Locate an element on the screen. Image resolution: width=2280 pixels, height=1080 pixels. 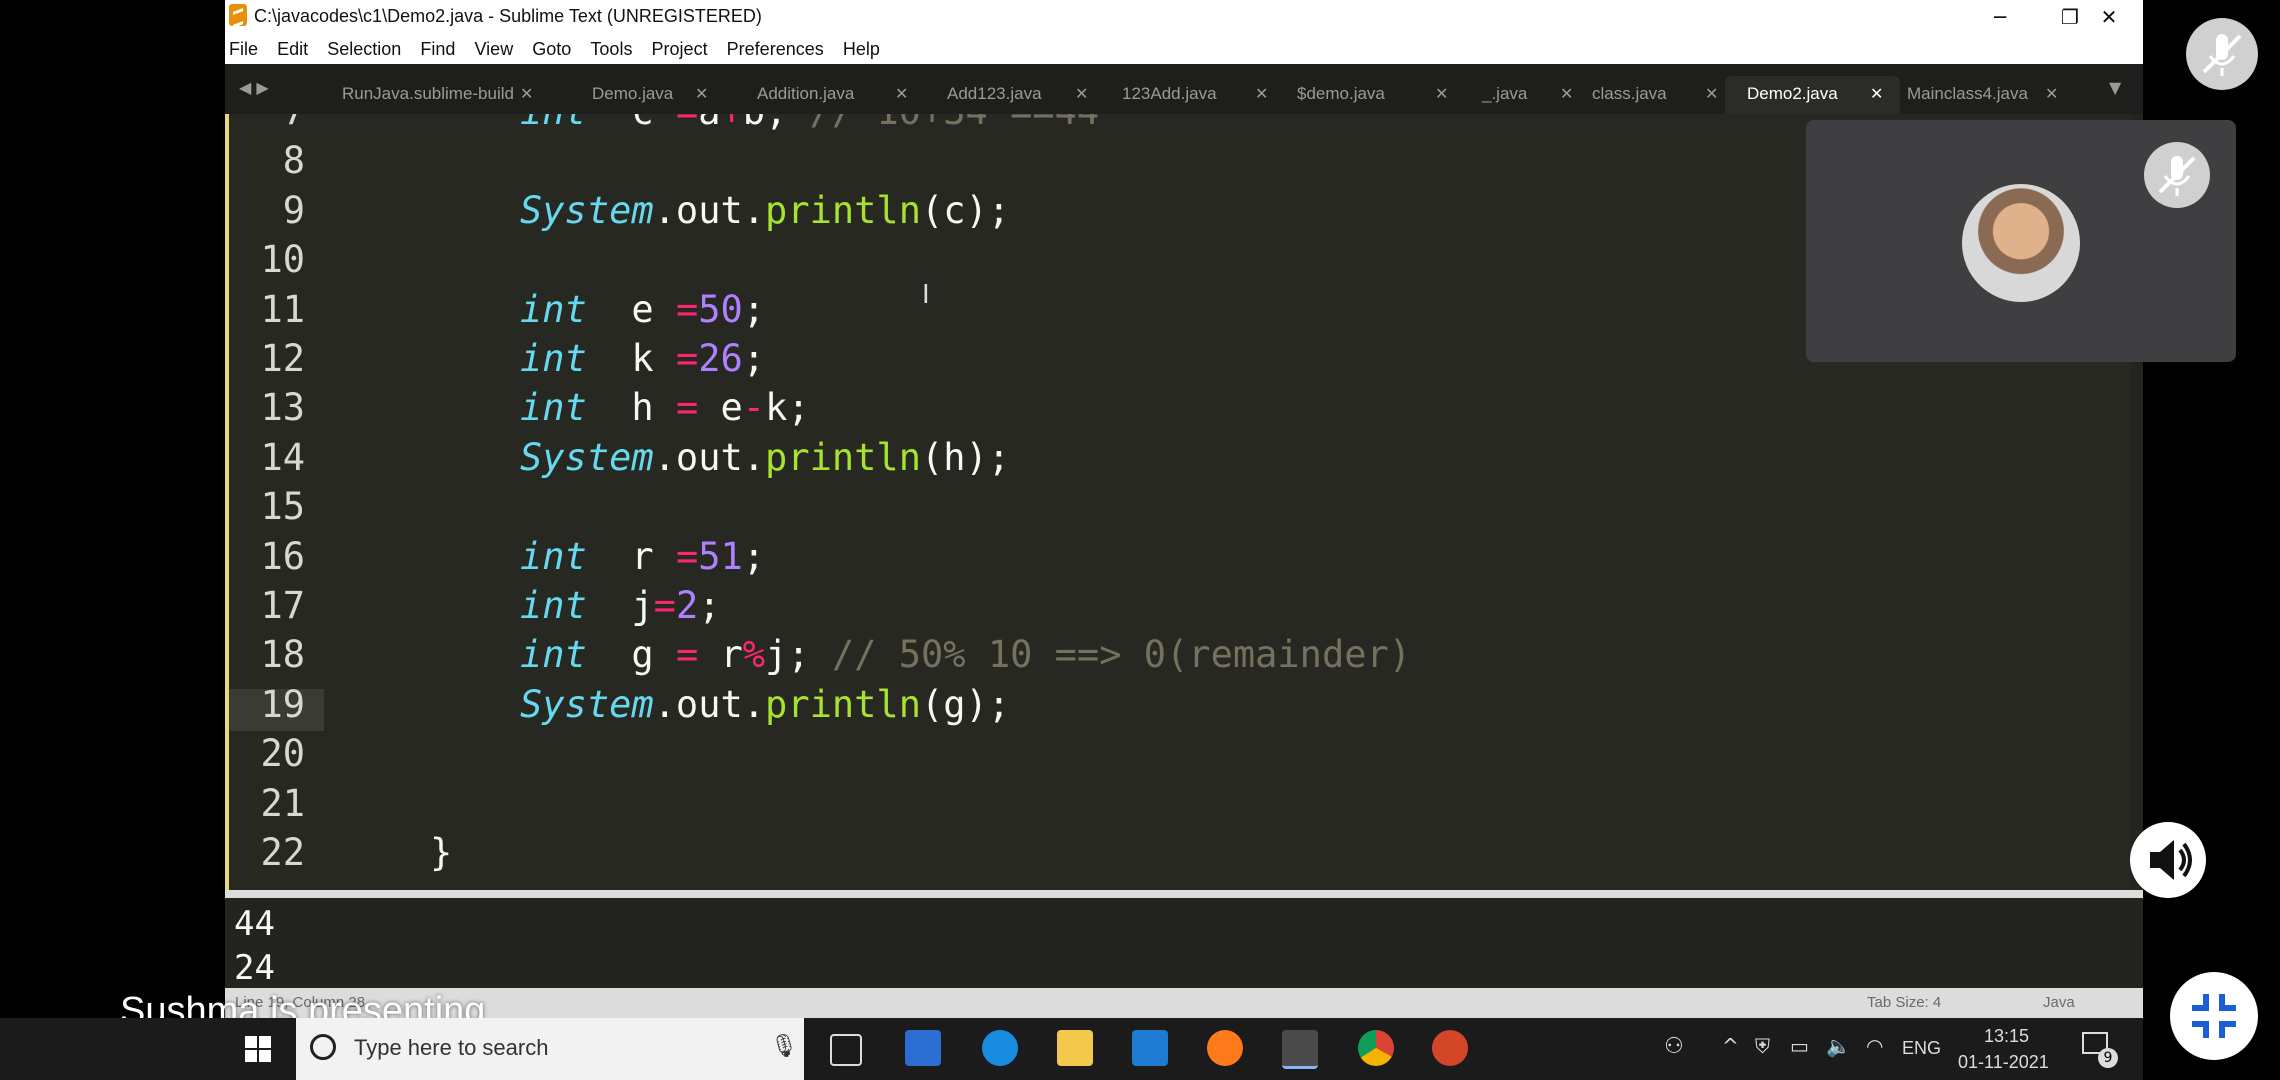
code-token: 50 is located at coordinates (720, 309).